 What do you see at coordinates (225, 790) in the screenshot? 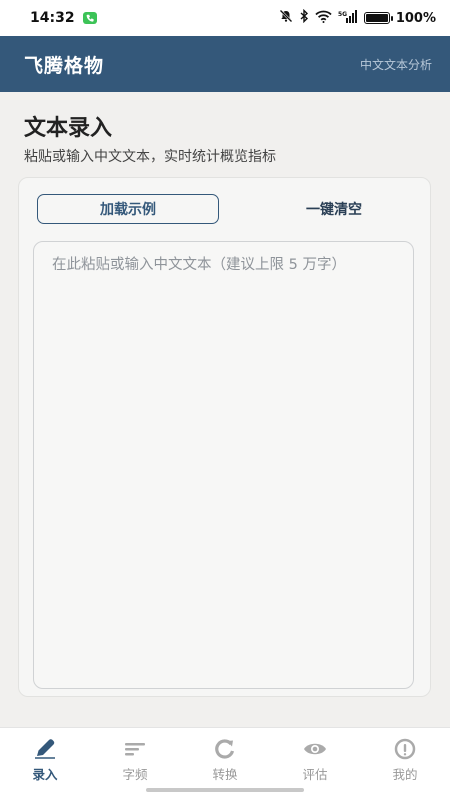
I see `home-indicator` at bounding box center [225, 790].